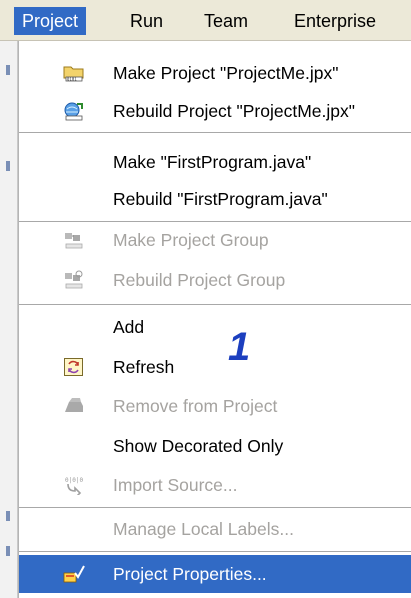 This screenshot has width=411, height=598. I want to click on menu-item-label: Rebuild "FirstProgram.java", so click(220, 199).